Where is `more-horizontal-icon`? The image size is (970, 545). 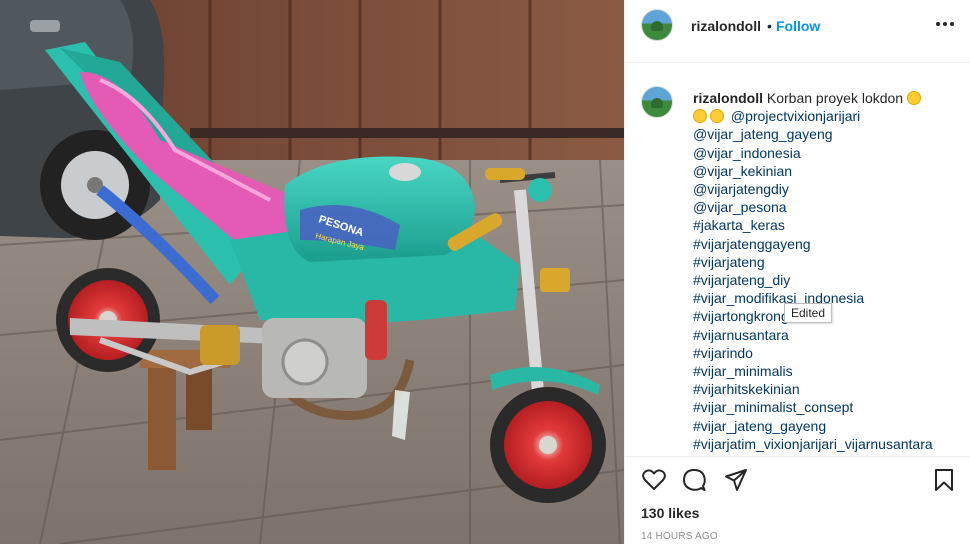
more-horizontal-icon is located at coordinates (945, 24).